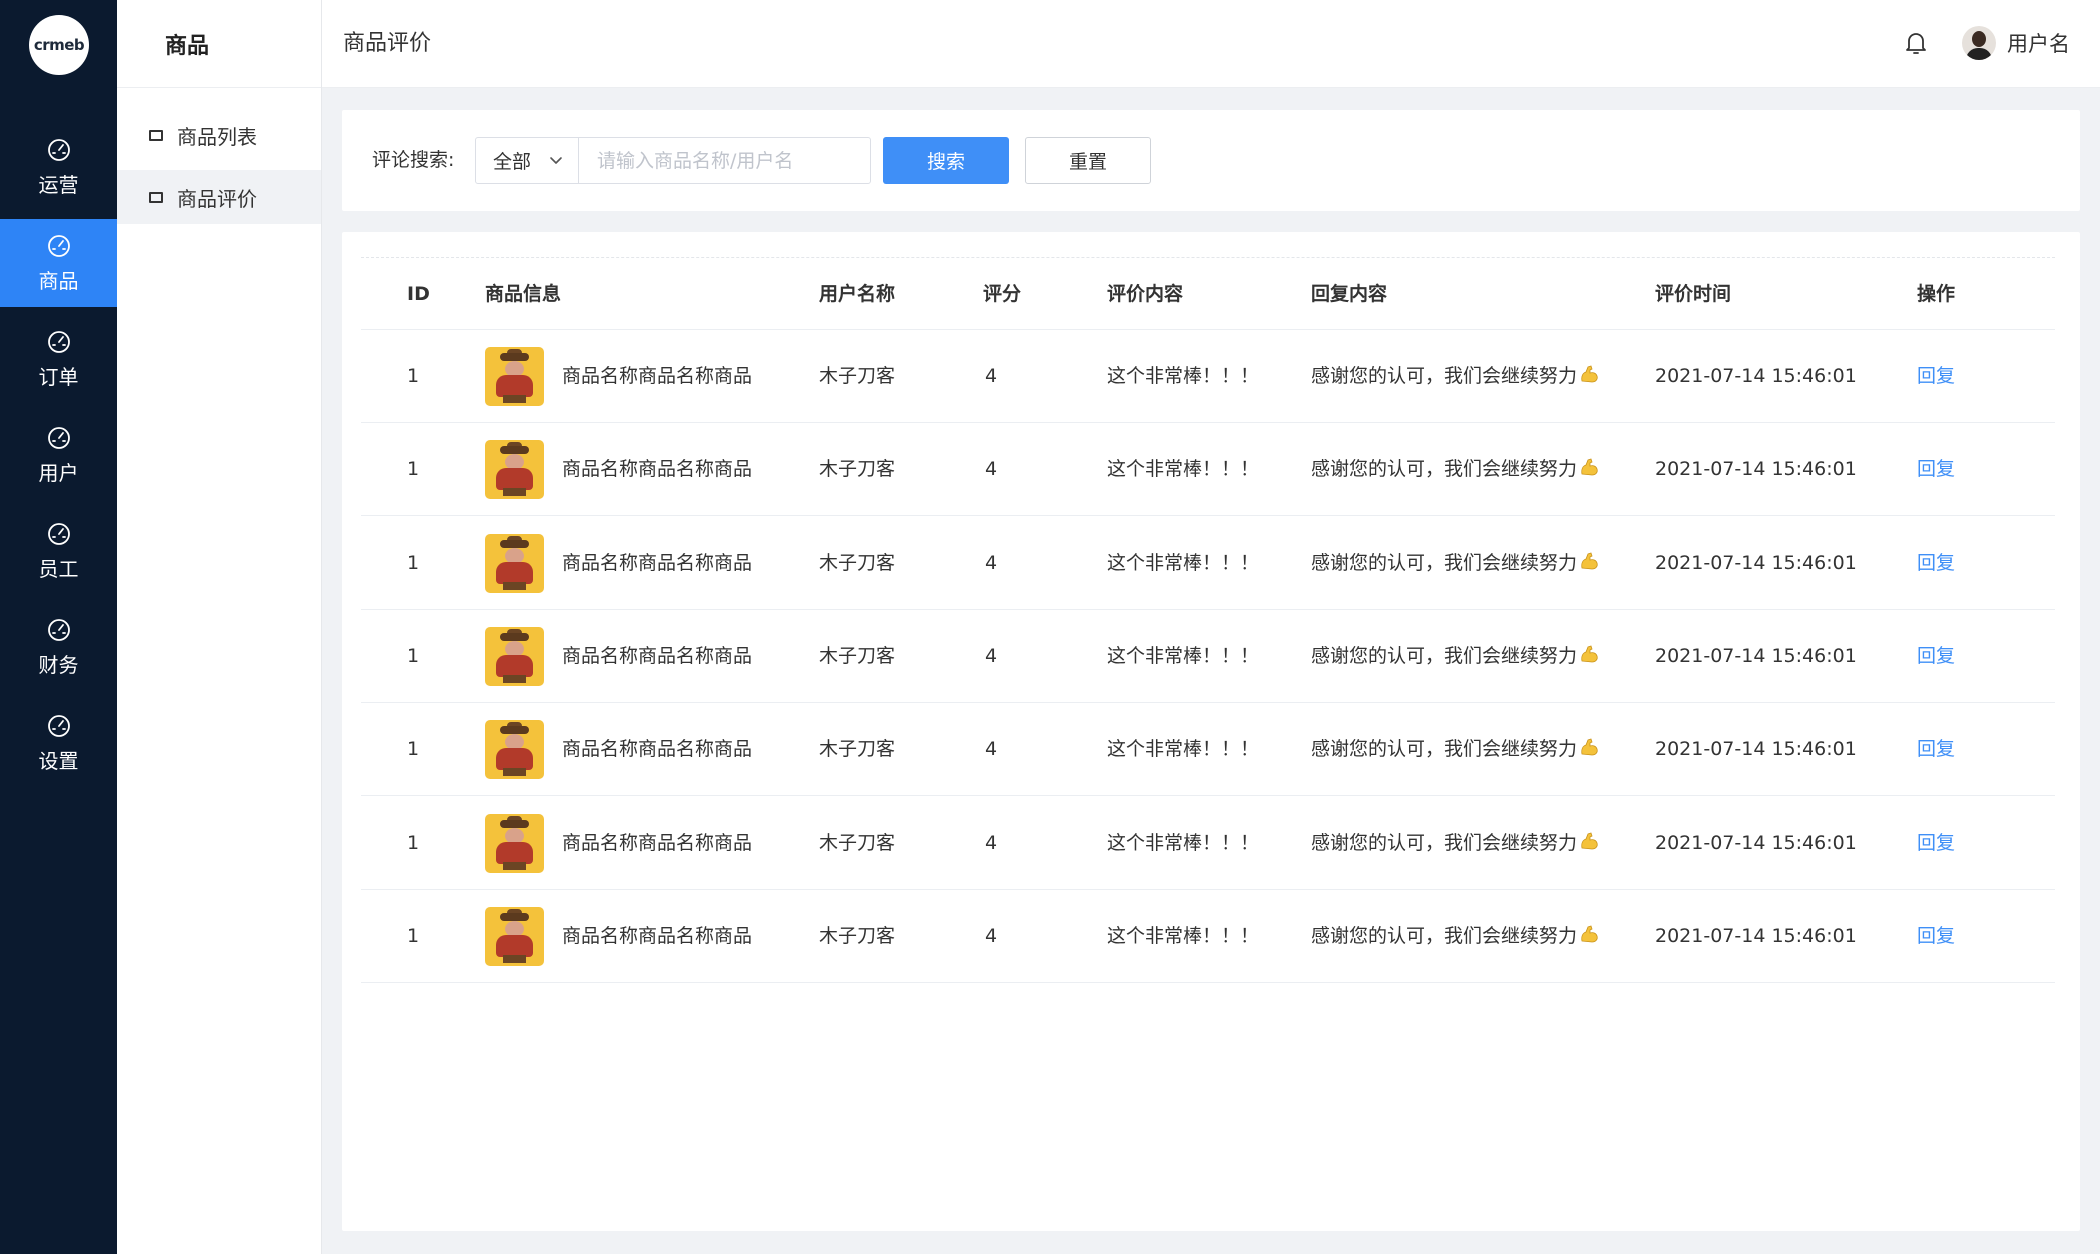  Describe the element at coordinates (58, 455) in the screenshot. I see `rail-item: 用户` at that location.